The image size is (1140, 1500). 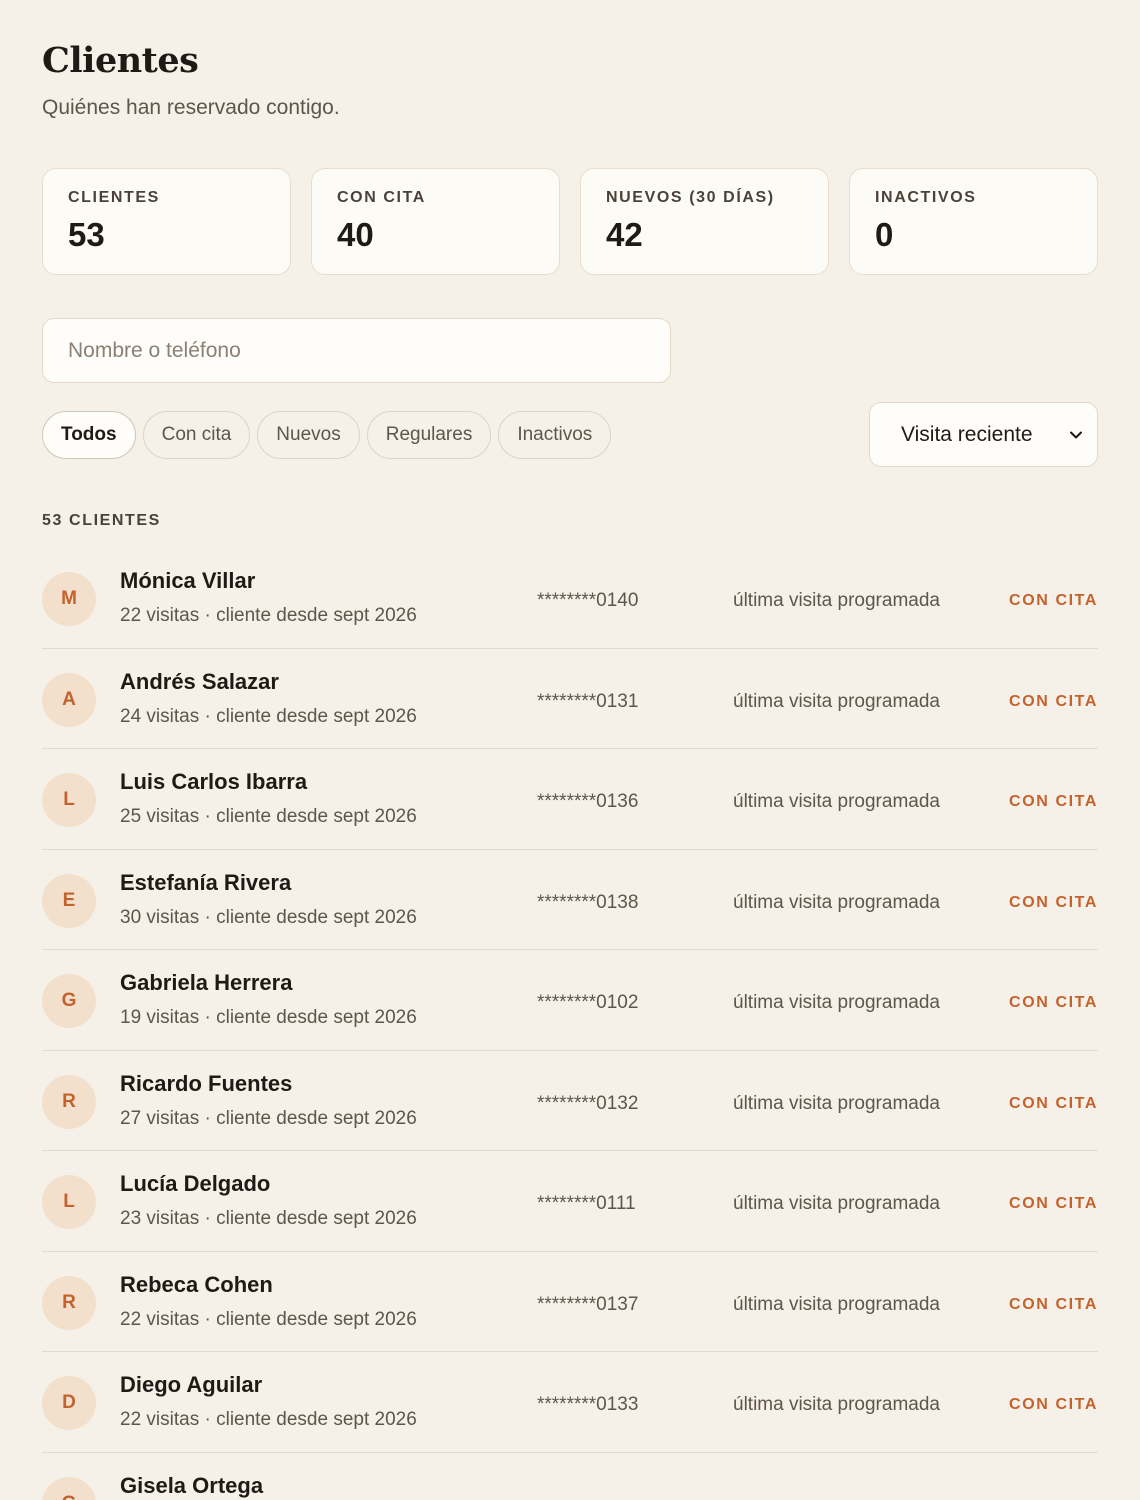 I want to click on client-meta: 30 visitas · cliente desde sept 2026, so click(x=268, y=918).